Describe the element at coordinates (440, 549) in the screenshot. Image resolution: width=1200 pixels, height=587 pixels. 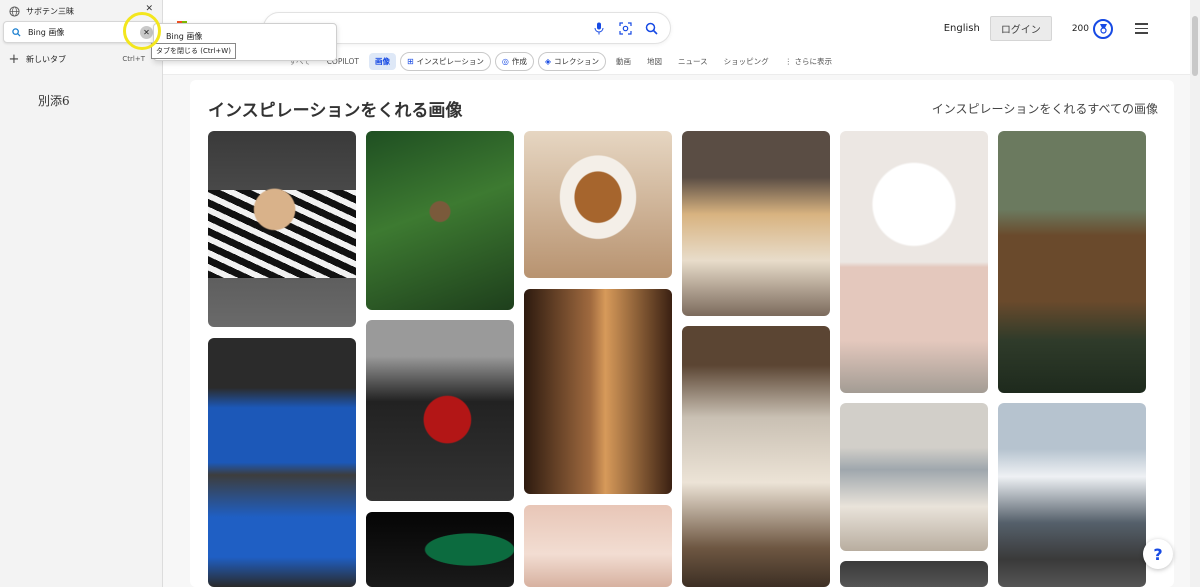
I see `image-tile-green-car` at that location.